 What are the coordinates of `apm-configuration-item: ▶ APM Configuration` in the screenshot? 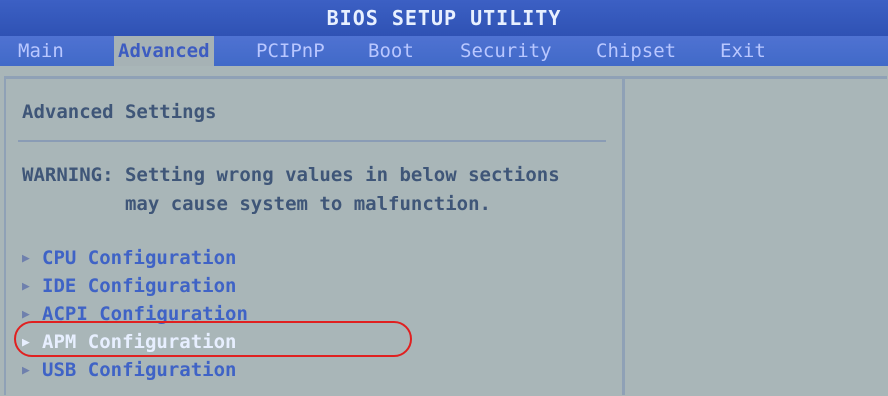 It's located at (135, 342).